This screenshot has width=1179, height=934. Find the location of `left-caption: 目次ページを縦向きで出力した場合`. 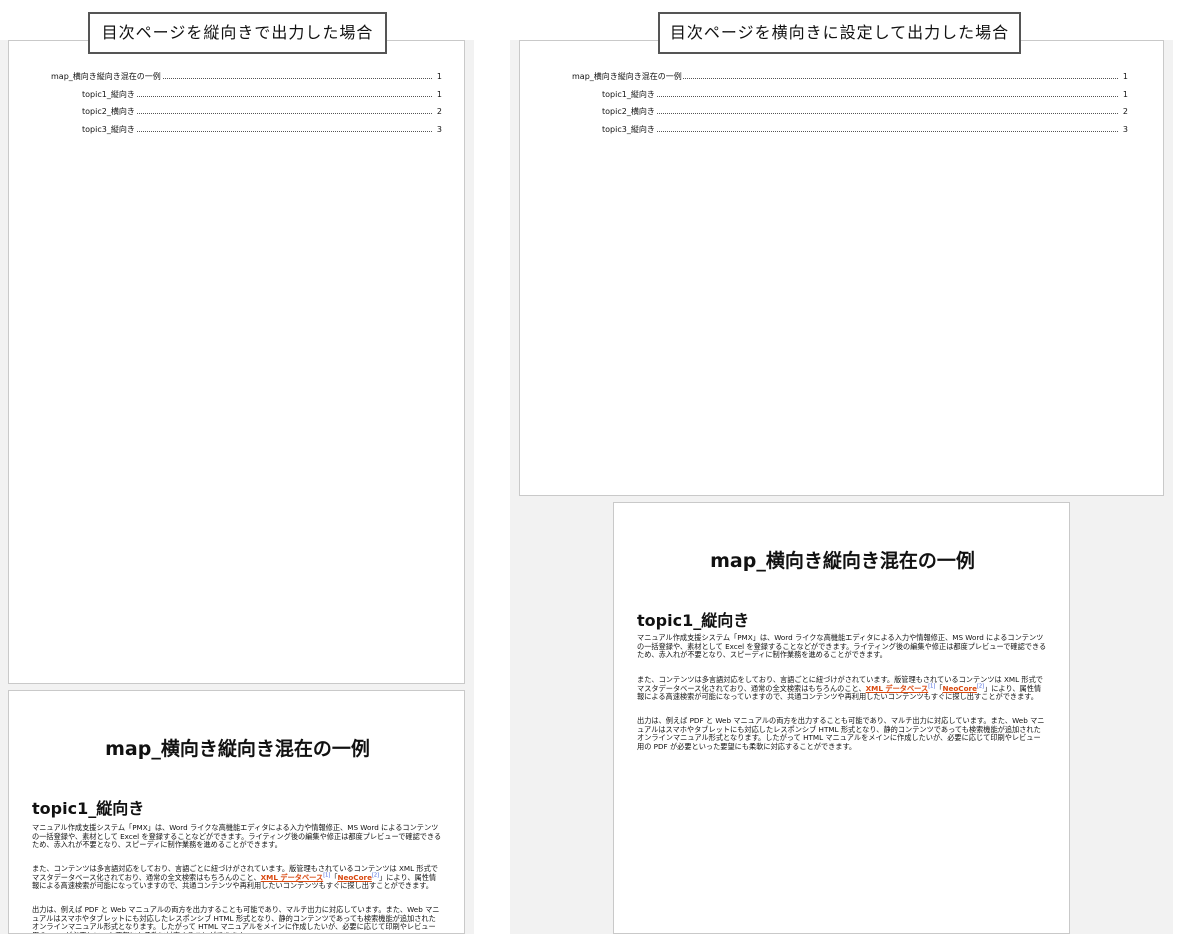

left-caption: 目次ページを縦向きで出力した場合 is located at coordinates (237, 33).